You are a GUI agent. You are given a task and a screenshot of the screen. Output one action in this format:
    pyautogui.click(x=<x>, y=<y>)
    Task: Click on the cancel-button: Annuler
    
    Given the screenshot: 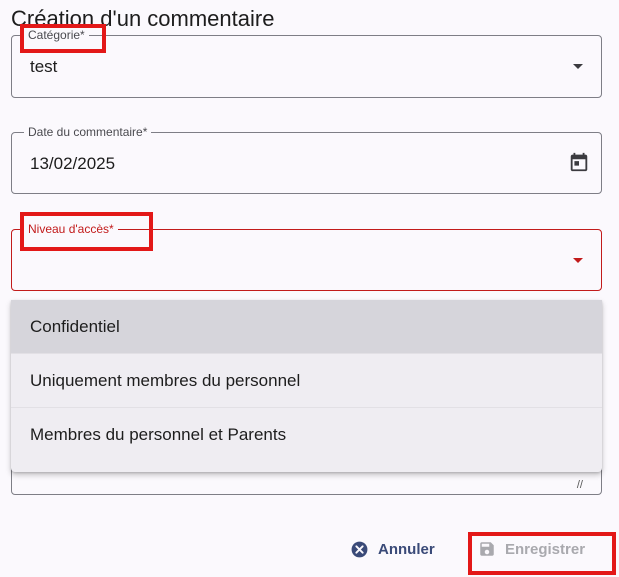 What is the action you would take?
    pyautogui.click(x=392, y=549)
    